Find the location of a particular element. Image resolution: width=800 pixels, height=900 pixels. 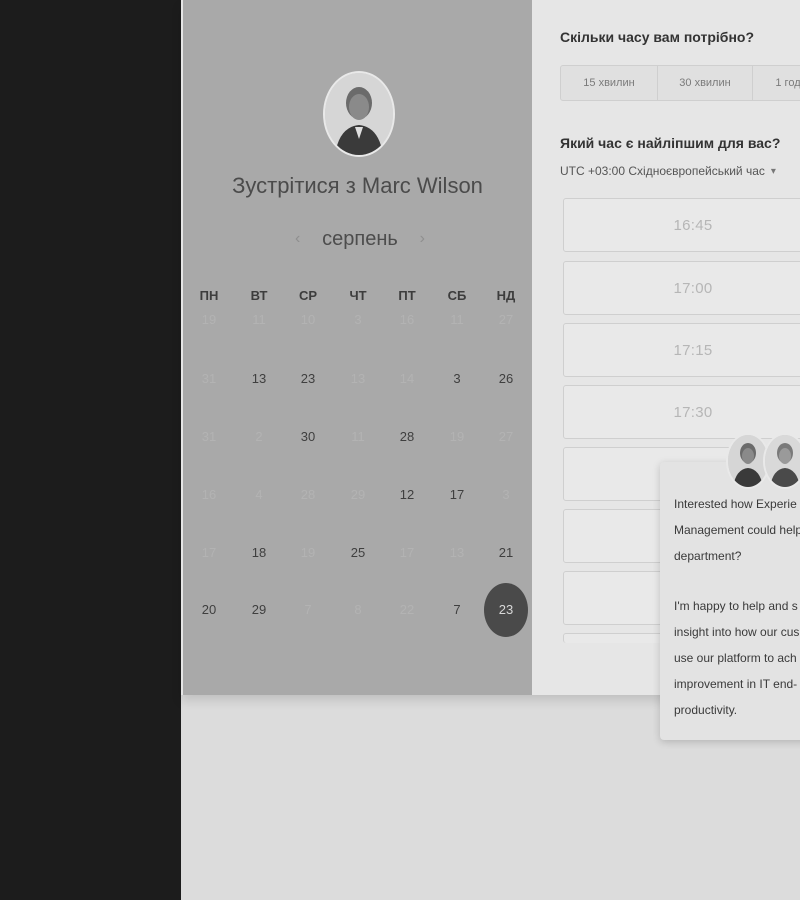

calendar-day: 14 is located at coordinates (407, 378).